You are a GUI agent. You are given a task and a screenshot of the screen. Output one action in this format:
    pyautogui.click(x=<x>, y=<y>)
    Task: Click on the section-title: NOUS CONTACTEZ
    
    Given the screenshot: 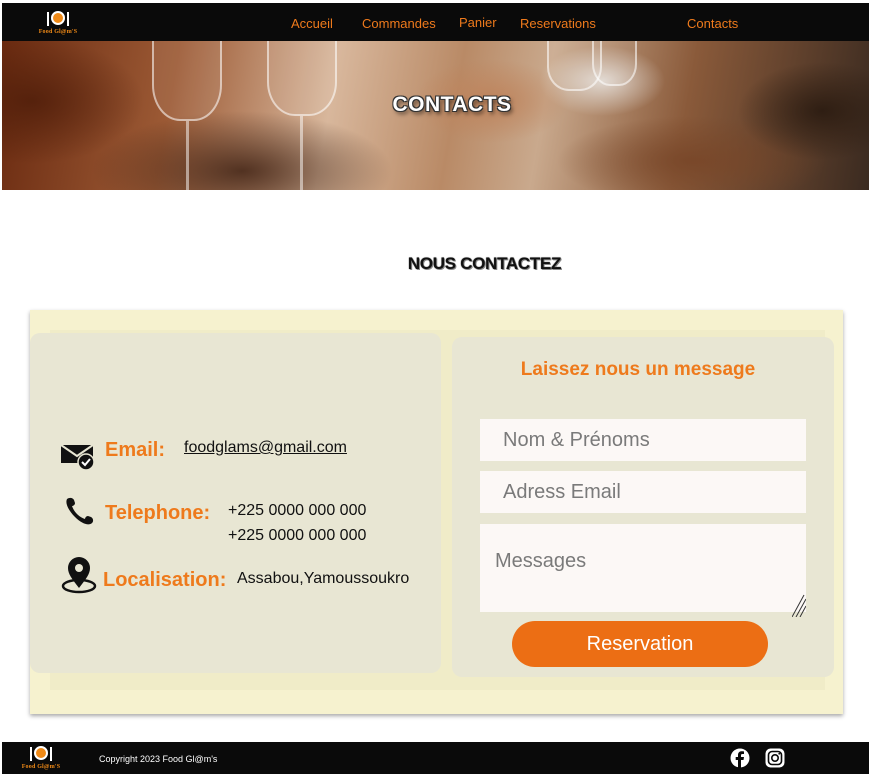 What is the action you would take?
    pyautogui.click(x=484, y=263)
    